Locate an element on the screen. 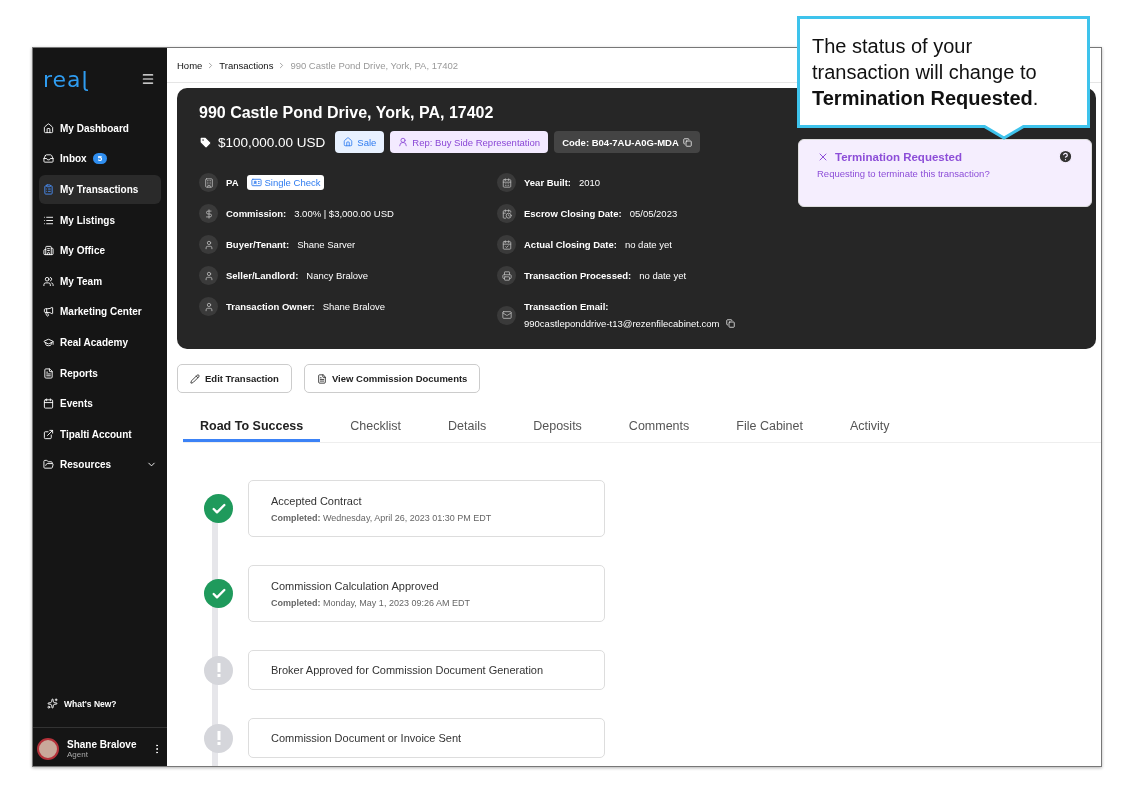 The image size is (1123, 785). detail-label: Transaction Email: is located at coordinates (567, 306).